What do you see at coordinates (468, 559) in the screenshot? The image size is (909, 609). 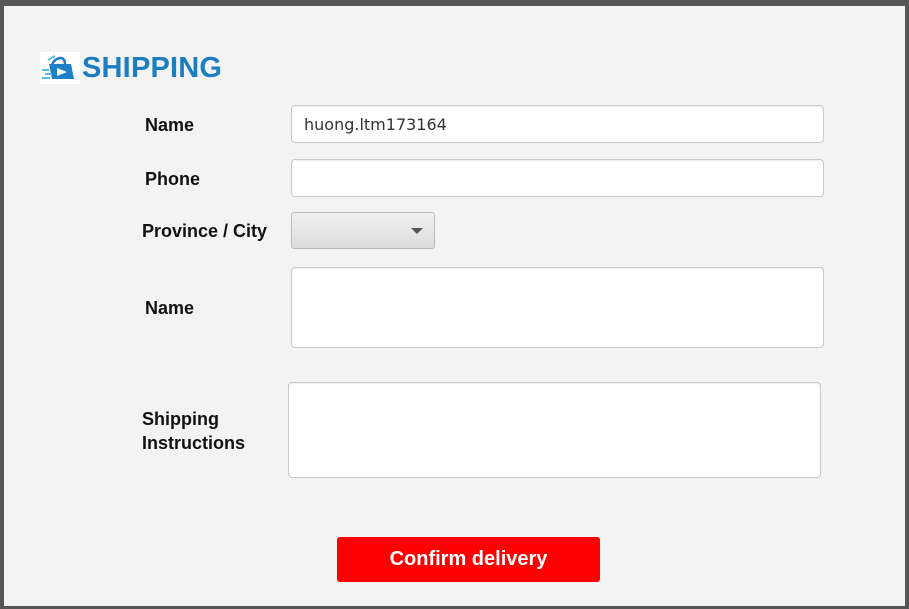 I see `confirm-delivery-button: Confirm delivery` at bounding box center [468, 559].